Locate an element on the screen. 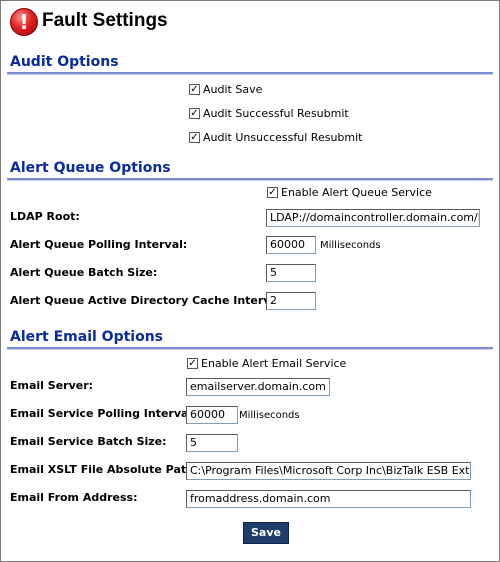 The height and width of the screenshot is (562, 500). email-server-input: emailserver.domain.com is located at coordinates (258, 387).